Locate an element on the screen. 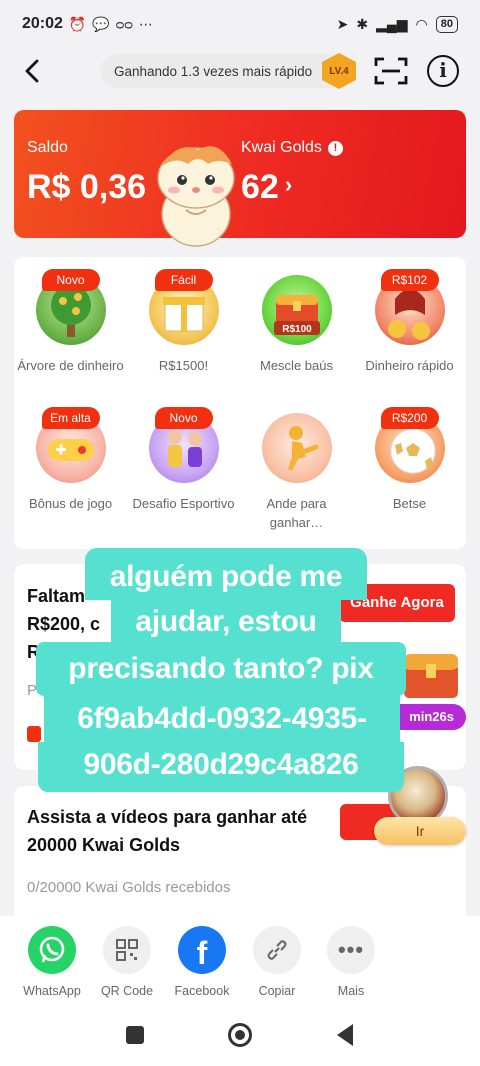 This screenshot has width=480, height=1066. game-tile-quick-money: R$102 Dinheiro rápido is located at coordinates (409, 322).